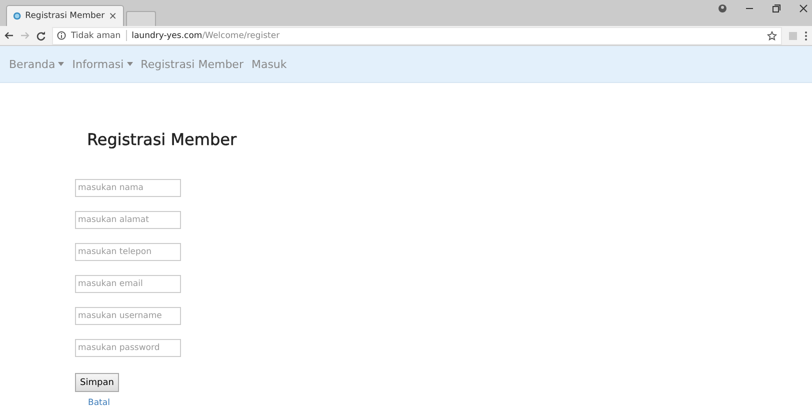 This screenshot has height=408, width=812. What do you see at coordinates (112, 16) in the screenshot?
I see `close-tab-icon: ×` at bounding box center [112, 16].